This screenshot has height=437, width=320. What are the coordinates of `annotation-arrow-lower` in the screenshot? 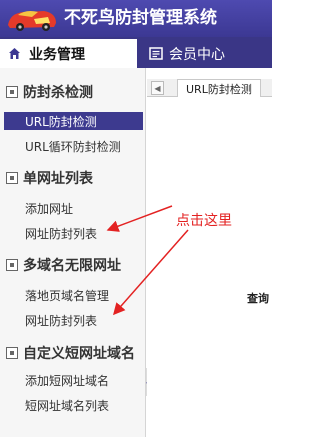 It's located at (151, 272).